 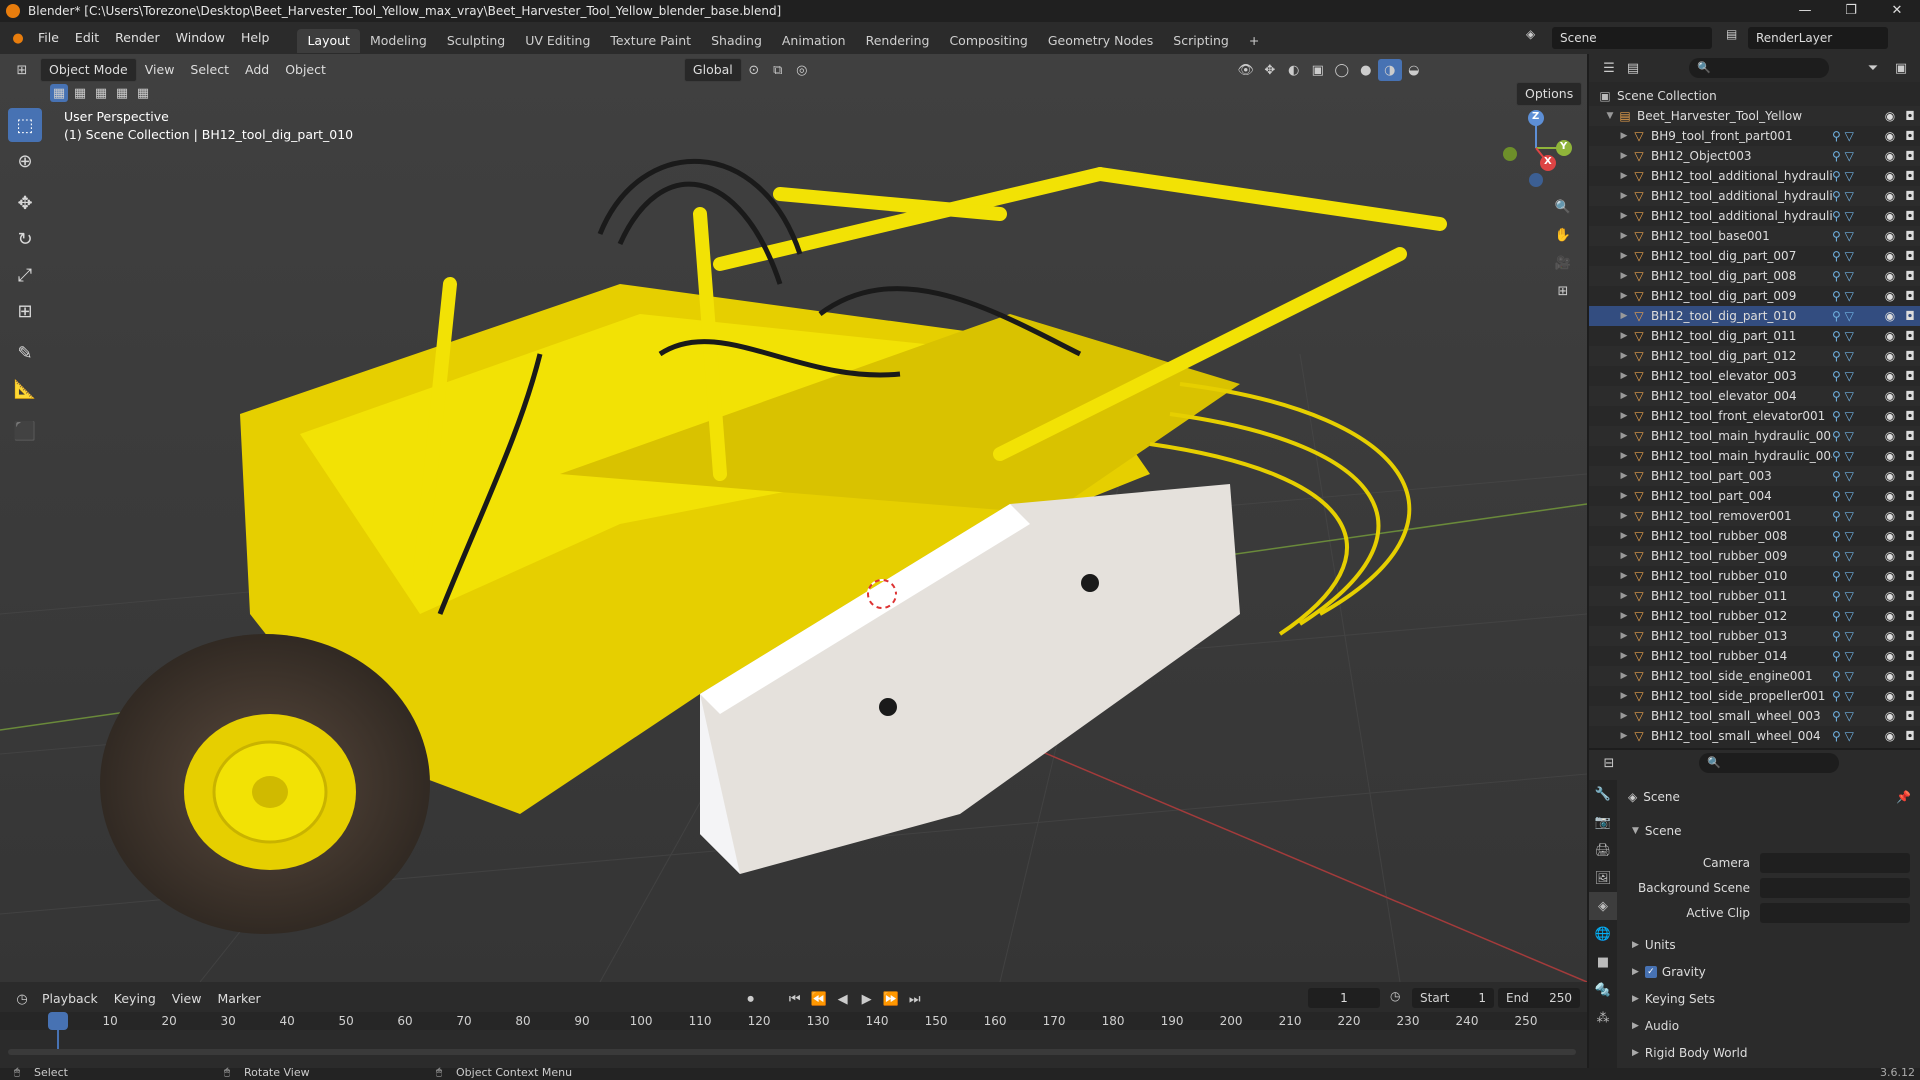 I want to click on end-frame-field: End 250, so click(x=1539, y=998).